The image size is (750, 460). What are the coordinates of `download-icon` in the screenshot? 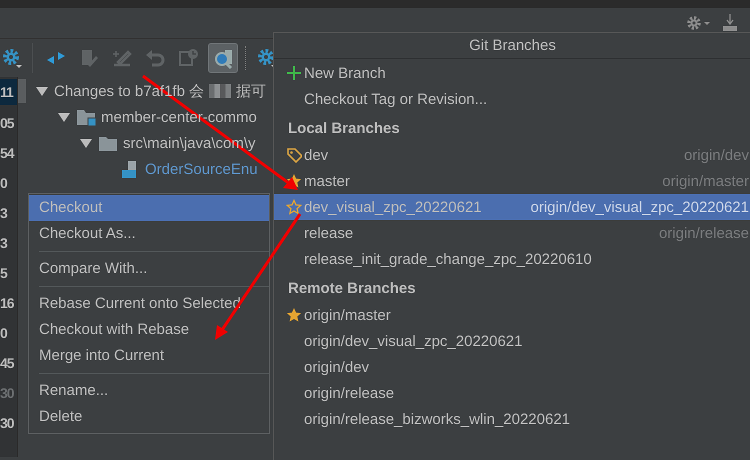 It's located at (730, 23).